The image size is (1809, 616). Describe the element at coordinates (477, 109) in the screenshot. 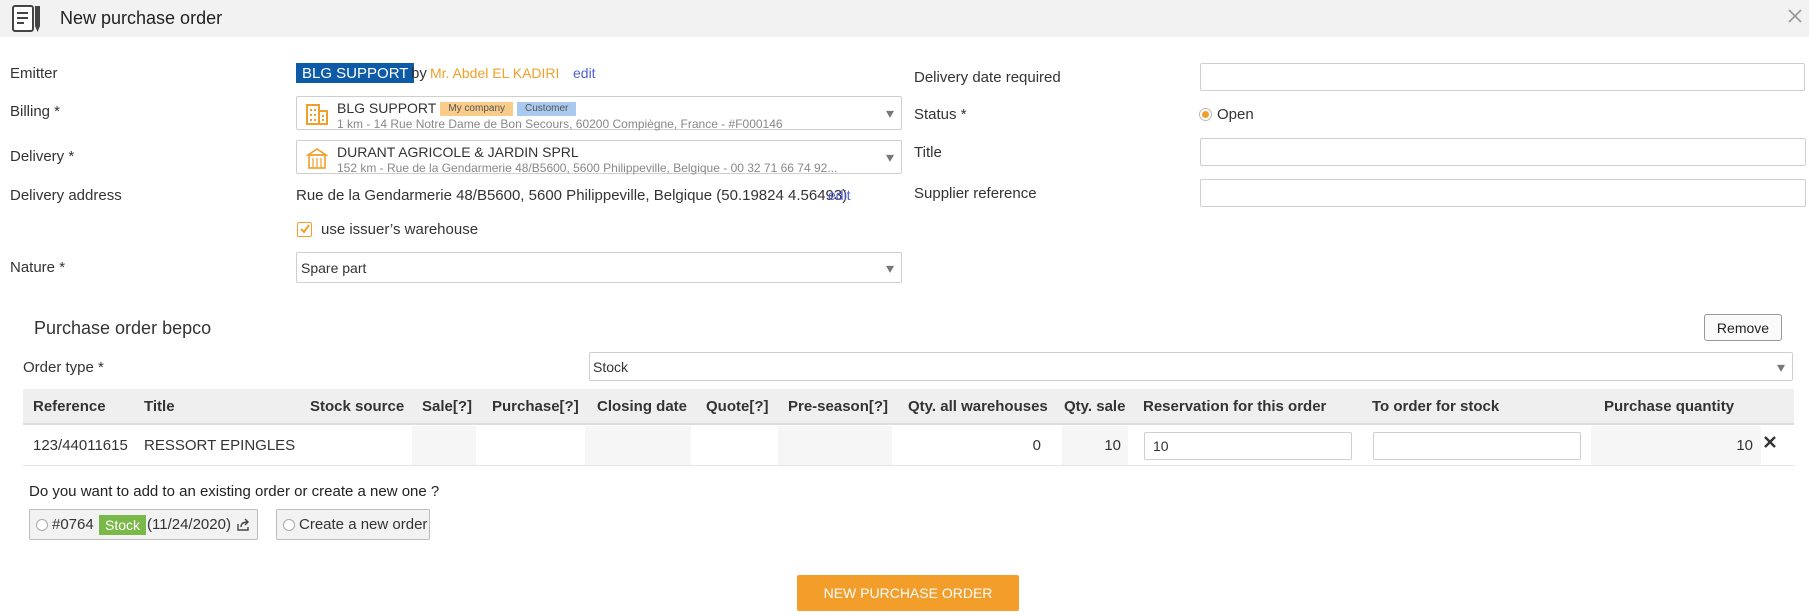

I see `my-company-badge: My company` at that location.